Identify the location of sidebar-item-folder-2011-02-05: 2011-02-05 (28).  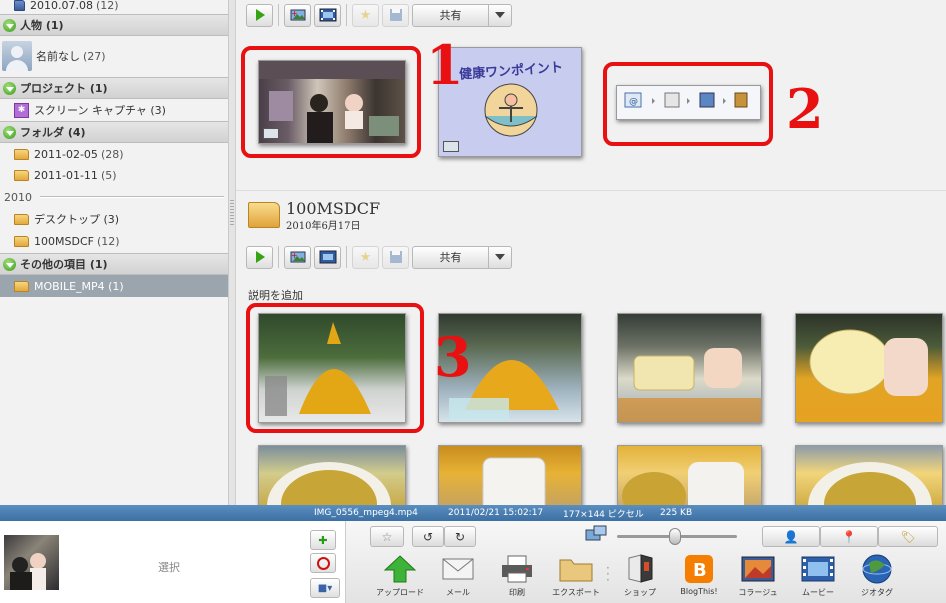
(114, 154).